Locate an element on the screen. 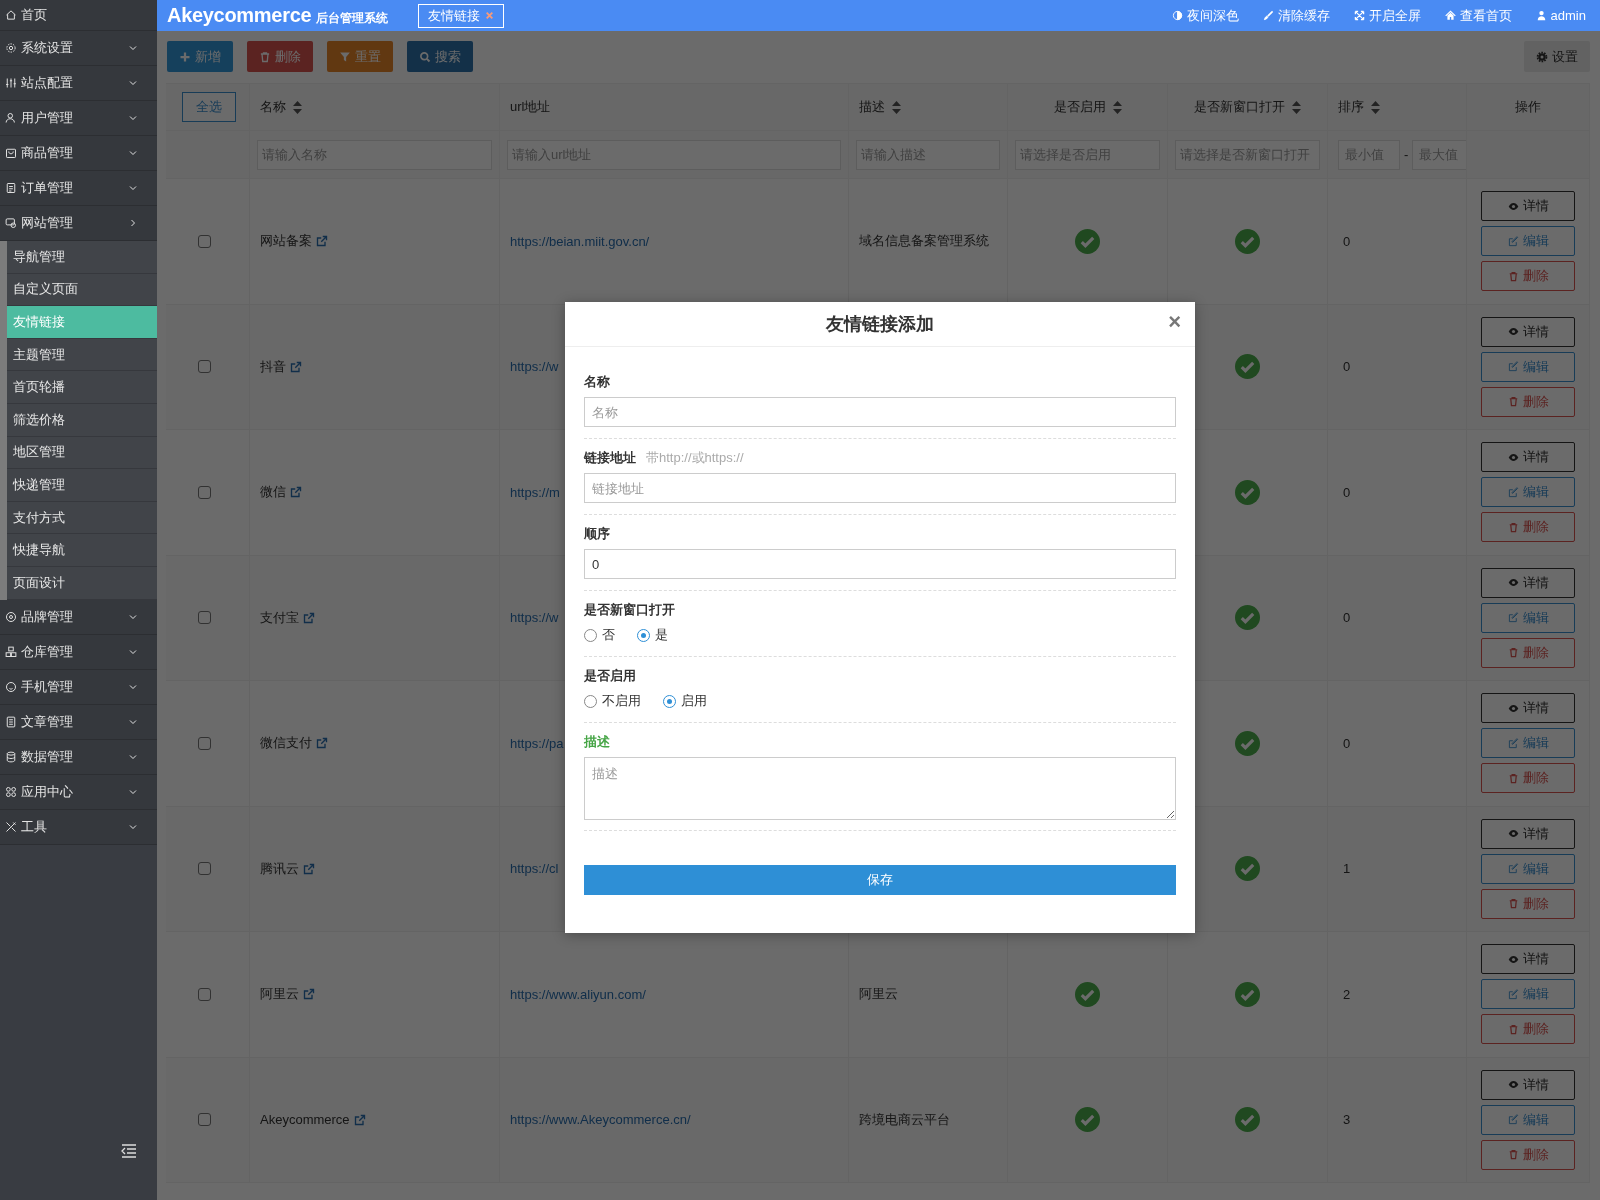  column-header: 描述 is located at coordinates (880, 107).